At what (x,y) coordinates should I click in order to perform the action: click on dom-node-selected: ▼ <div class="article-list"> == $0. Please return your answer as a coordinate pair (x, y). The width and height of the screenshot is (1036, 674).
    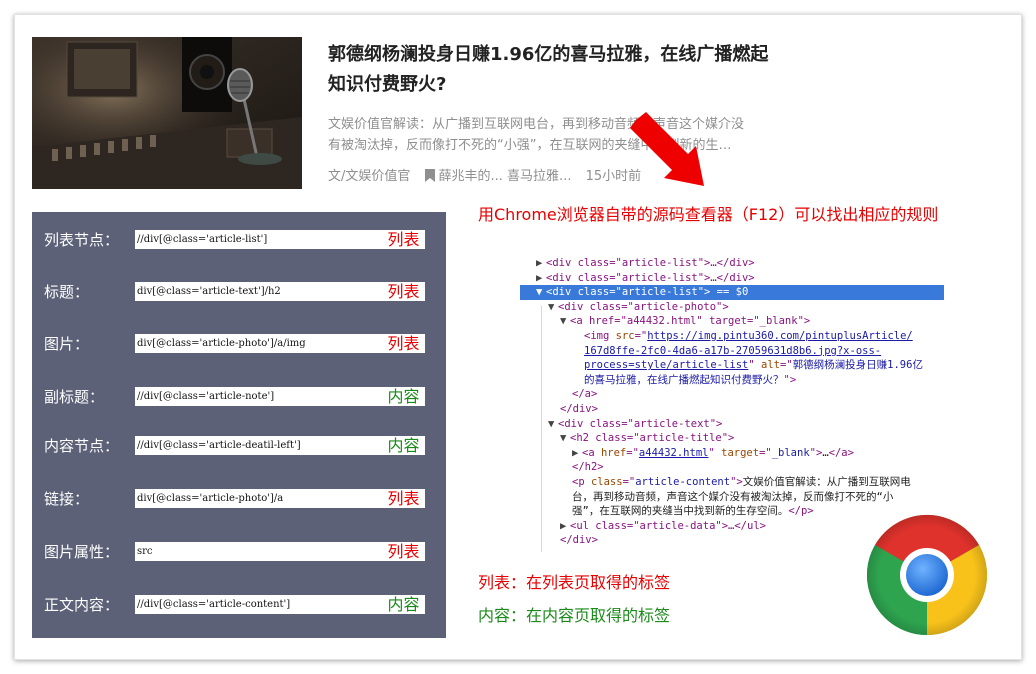
    Looking at the image, I should click on (732, 293).